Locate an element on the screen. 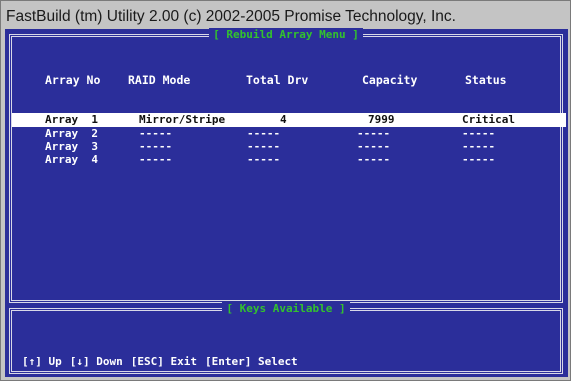  header-status: Status is located at coordinates (486, 80).